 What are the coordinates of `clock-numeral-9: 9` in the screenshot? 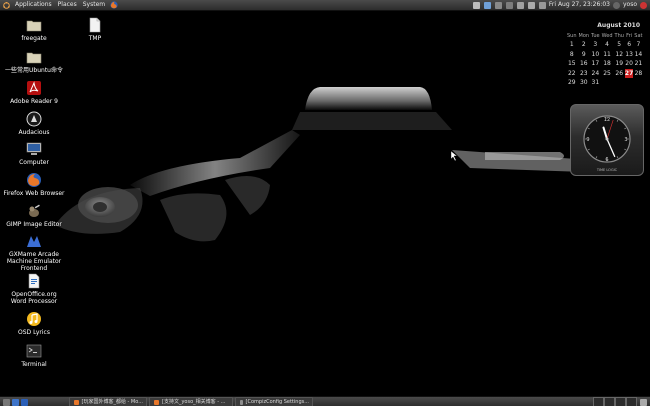 It's located at (587, 140).